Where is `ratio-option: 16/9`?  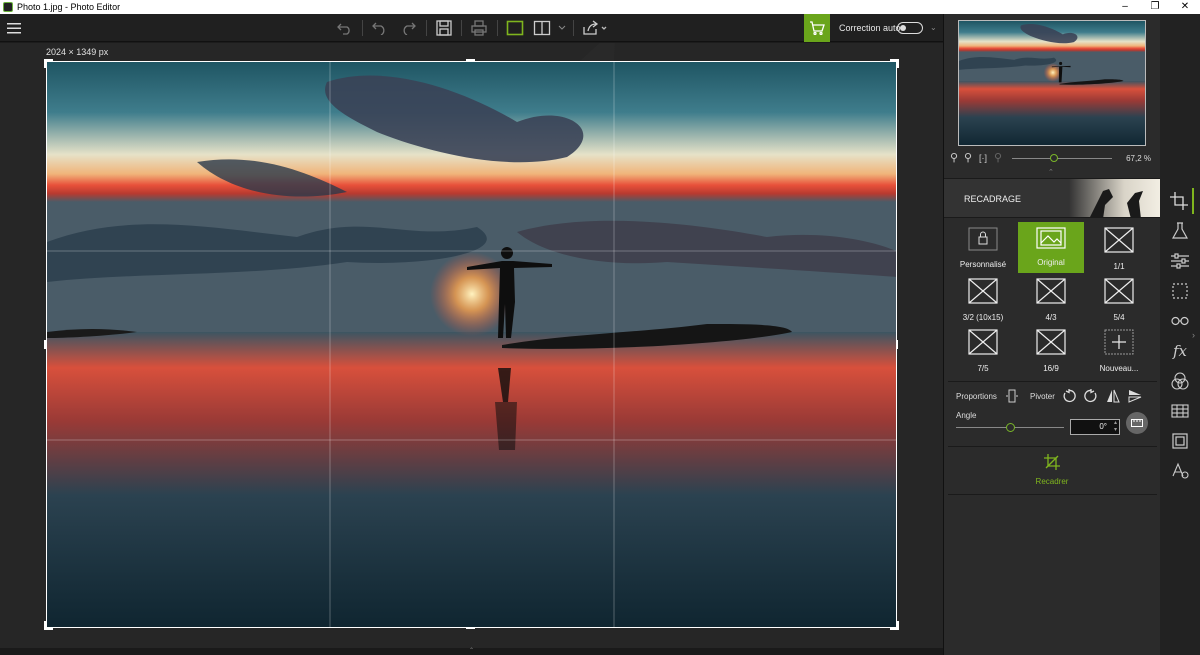 ratio-option: 16/9 is located at coordinates (1051, 349).